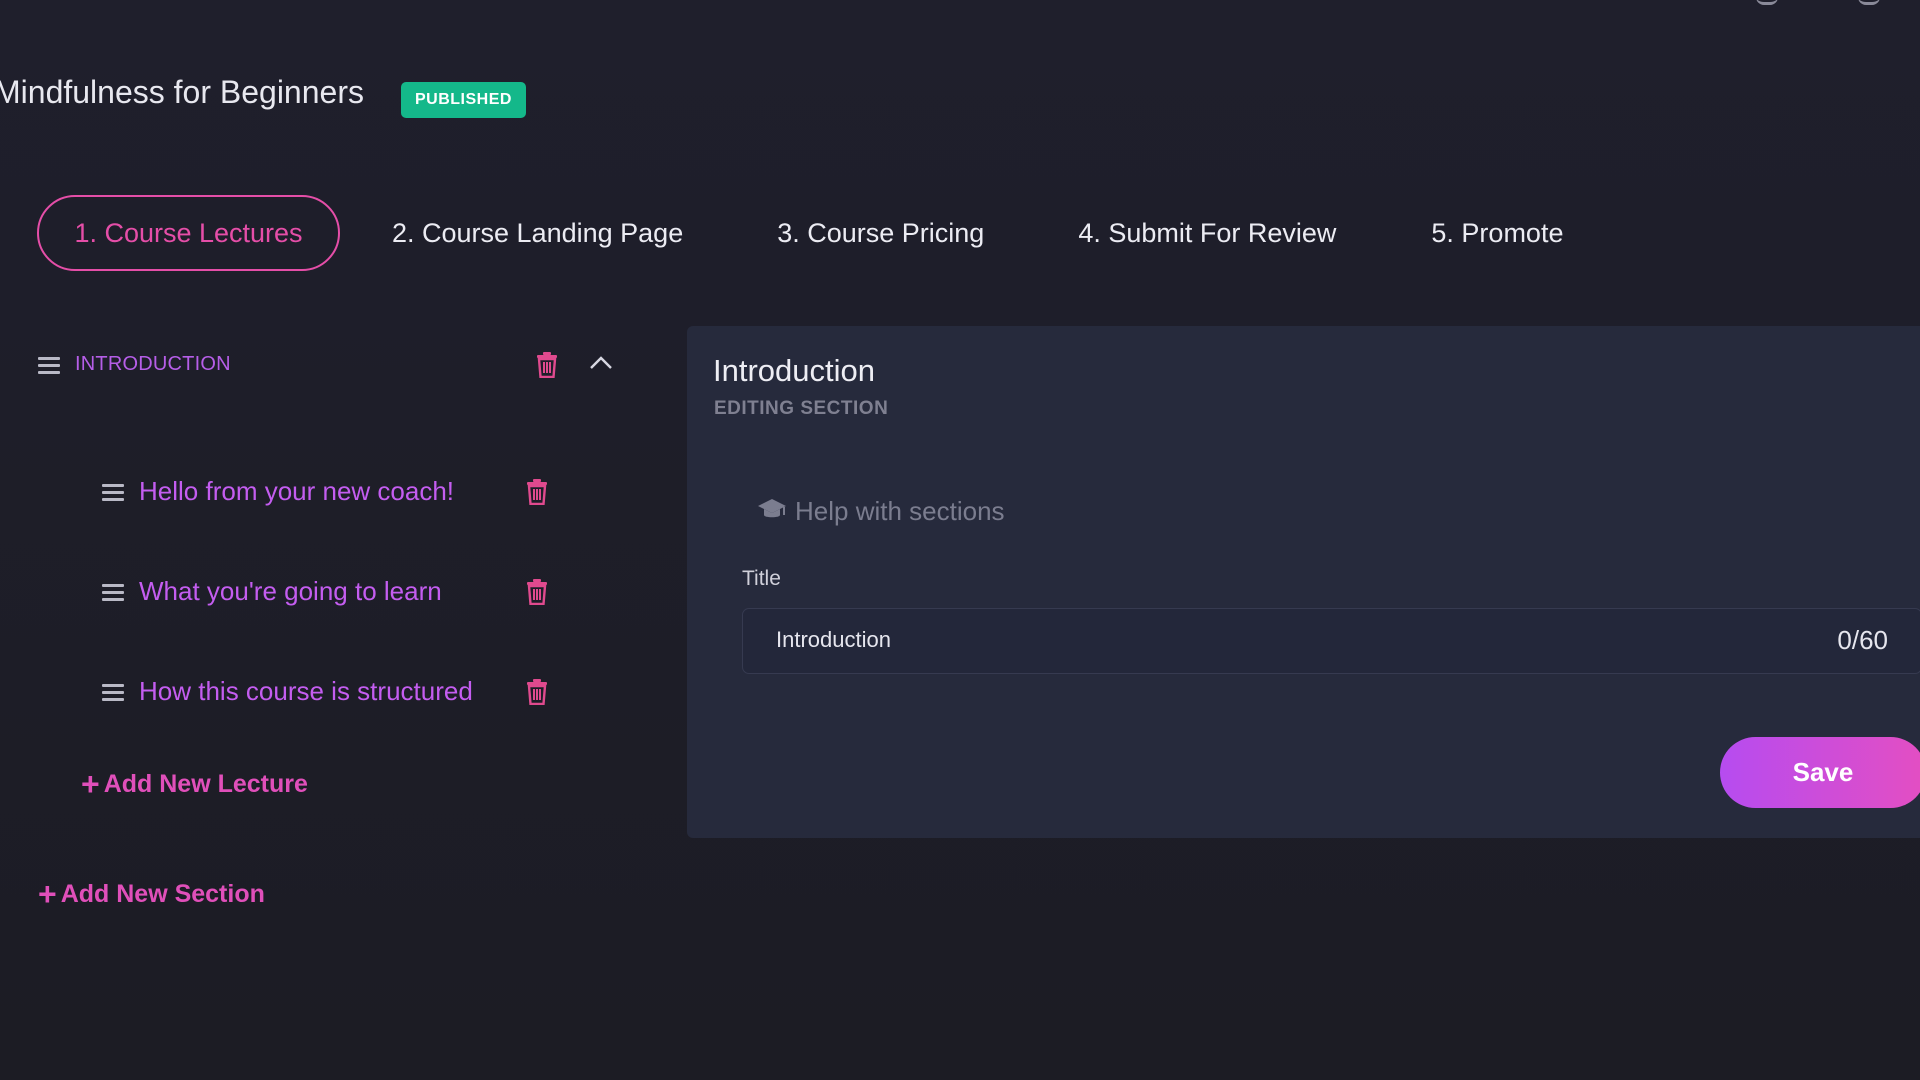 Image resolution: width=1920 pixels, height=1080 pixels. What do you see at coordinates (296, 491) in the screenshot?
I see `lecture-title: Hello from your new coach!` at bounding box center [296, 491].